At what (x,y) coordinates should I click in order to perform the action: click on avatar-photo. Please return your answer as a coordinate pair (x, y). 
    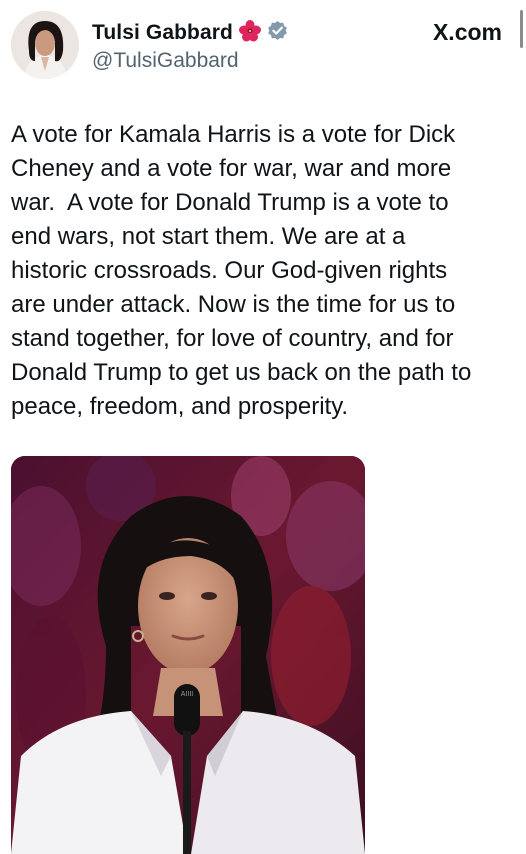
    Looking at the image, I should click on (45, 45).